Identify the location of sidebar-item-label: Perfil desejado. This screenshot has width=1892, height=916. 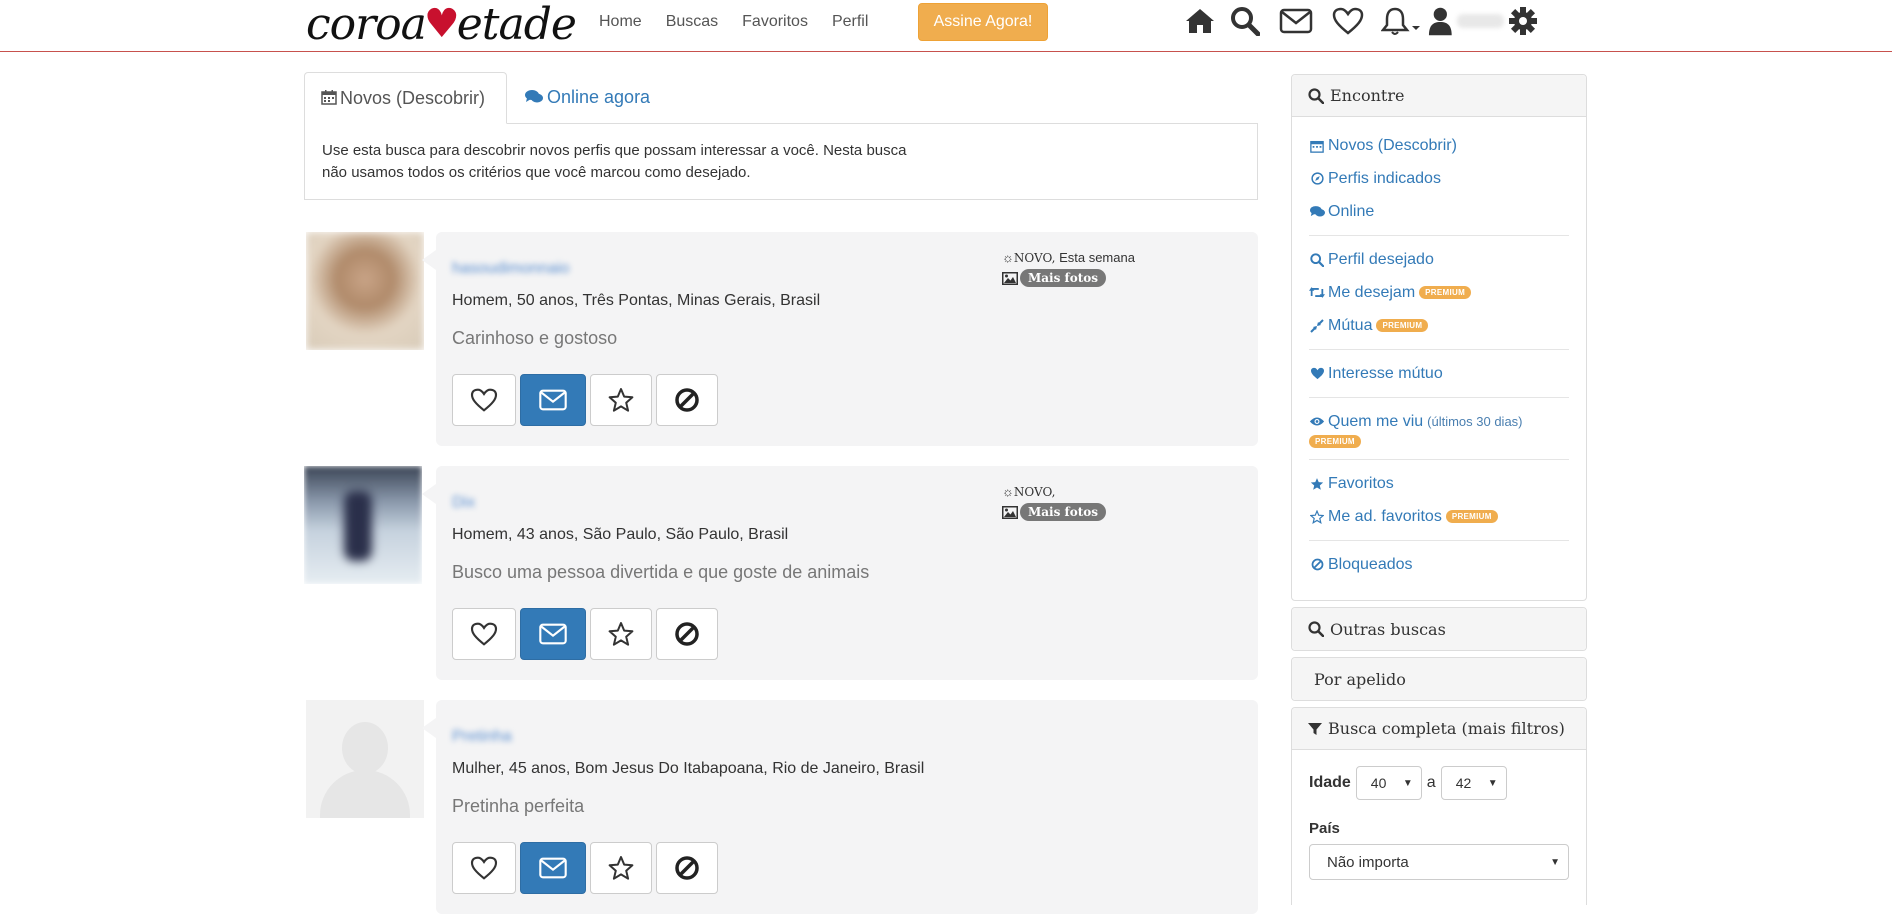
(1381, 259).